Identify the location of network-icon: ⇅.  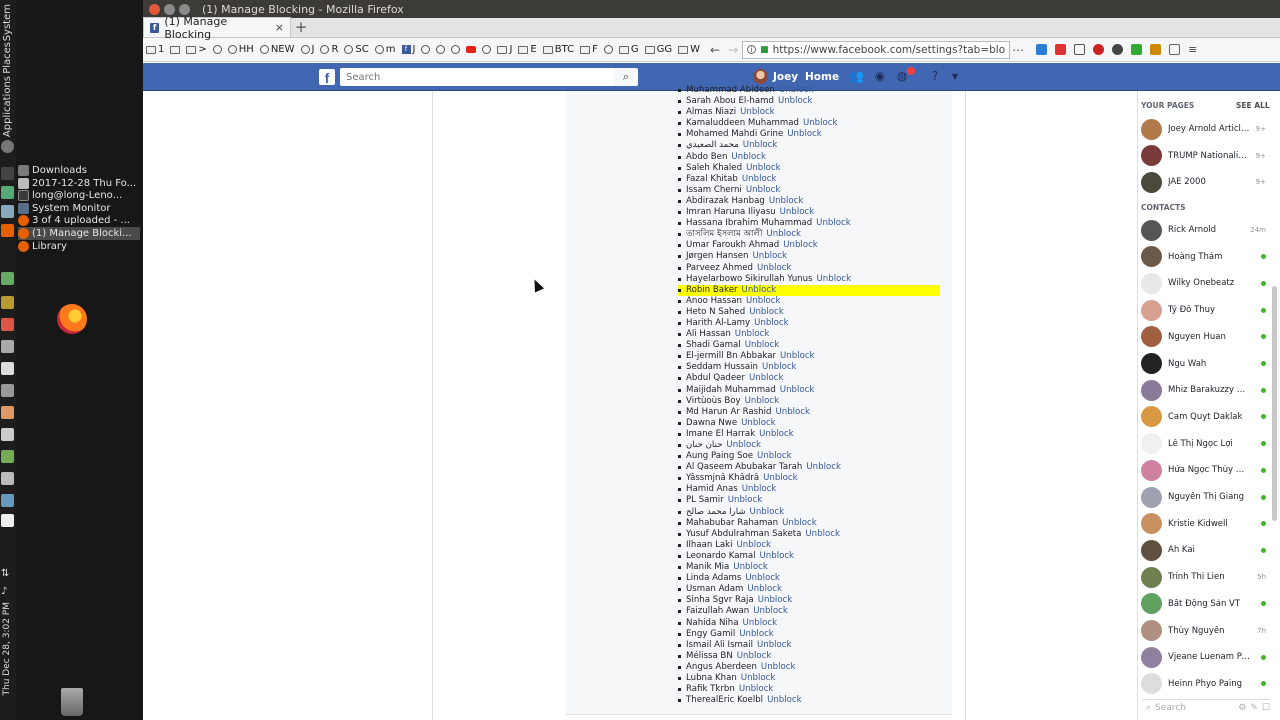
(7, 574).